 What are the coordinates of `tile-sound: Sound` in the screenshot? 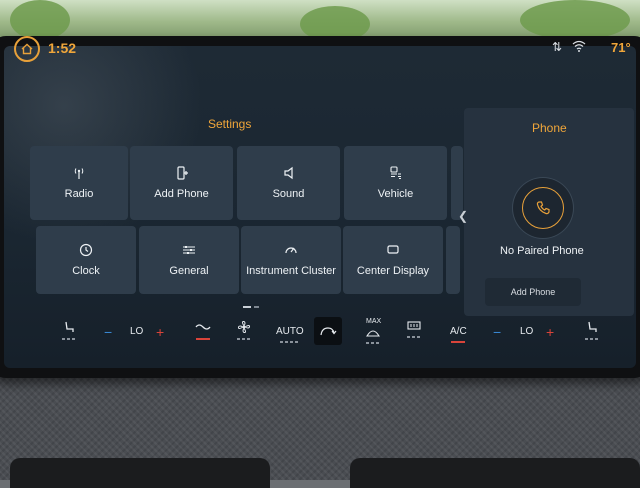 It's located at (288, 183).